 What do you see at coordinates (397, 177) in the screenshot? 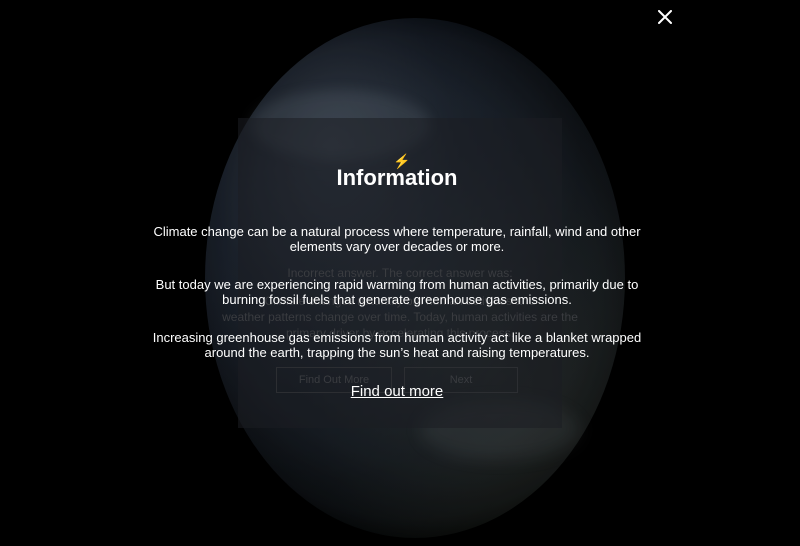
I see `dialog-title: Information` at bounding box center [397, 177].